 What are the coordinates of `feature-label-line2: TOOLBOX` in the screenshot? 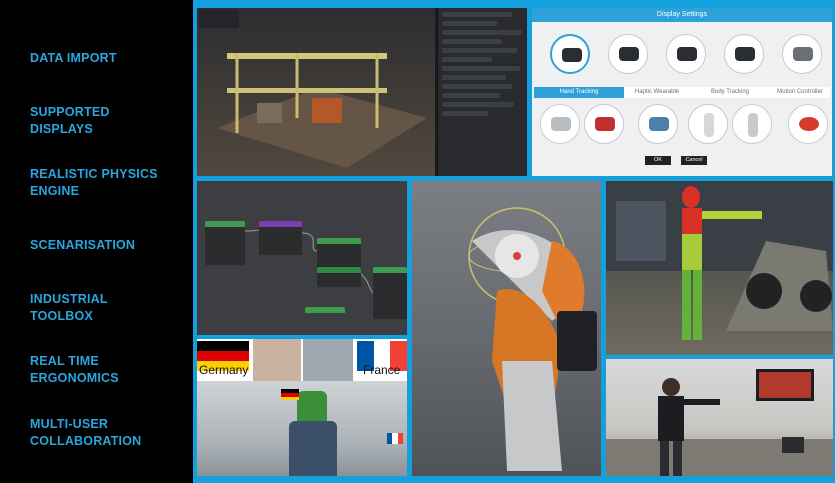 It's located at (61, 316).